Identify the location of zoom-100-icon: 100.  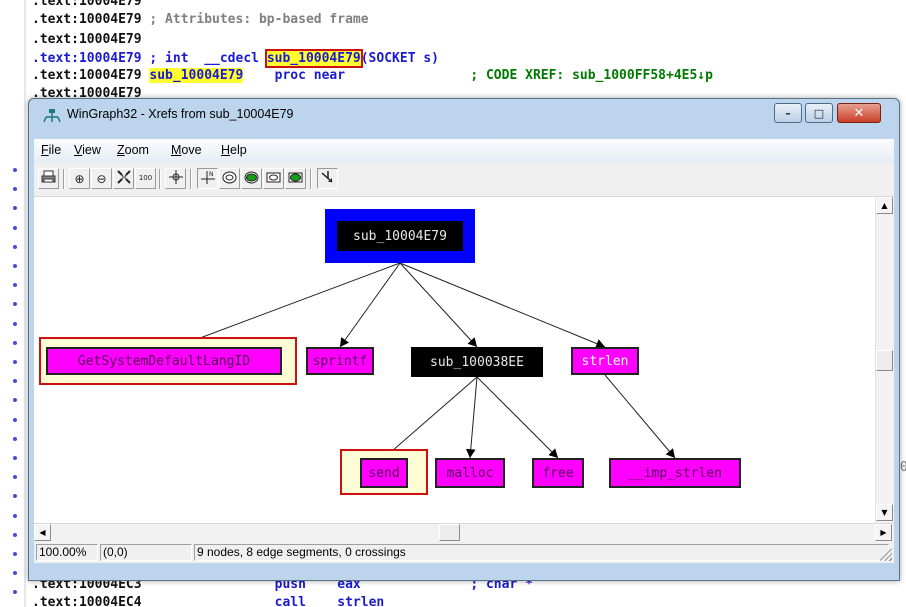
(145, 178).